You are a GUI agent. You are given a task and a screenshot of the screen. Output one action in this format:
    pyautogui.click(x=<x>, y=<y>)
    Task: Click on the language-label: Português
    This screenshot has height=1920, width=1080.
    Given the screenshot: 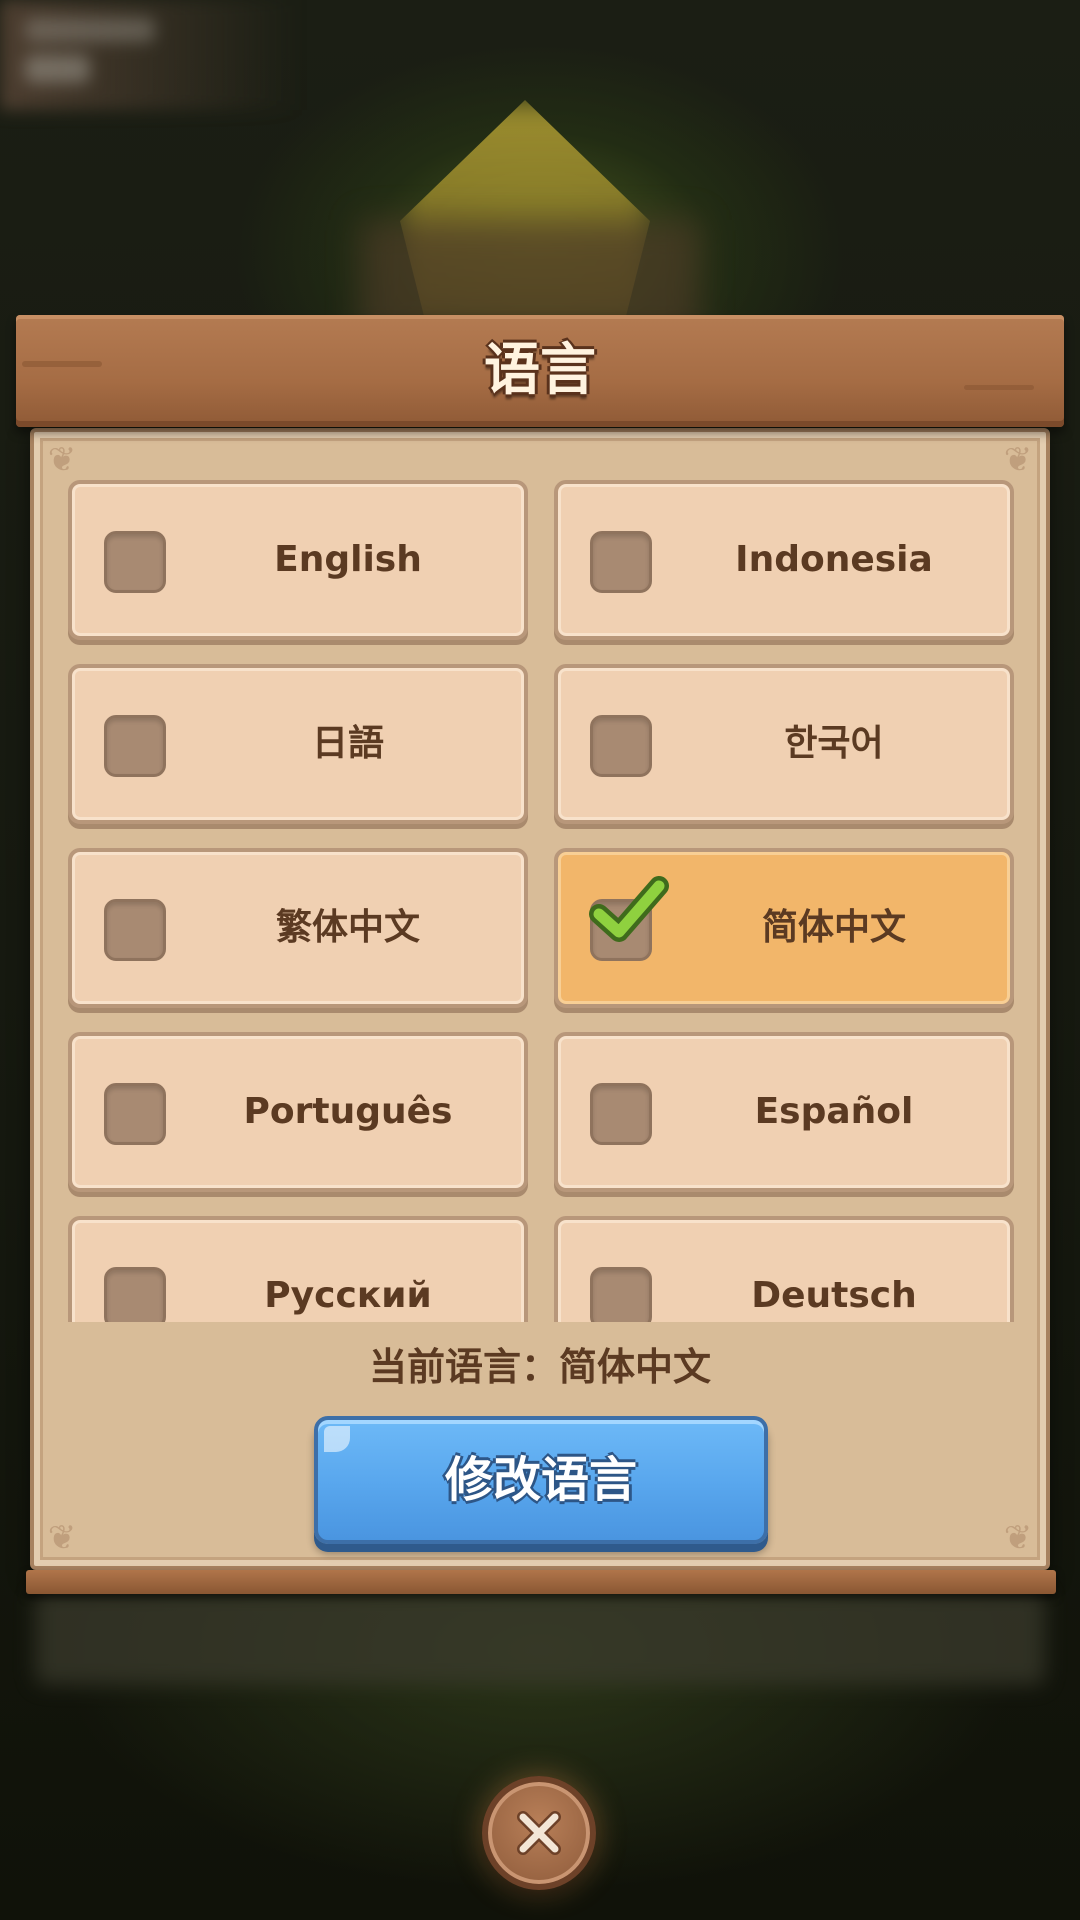 What is the action you would take?
    pyautogui.click(x=348, y=1111)
    